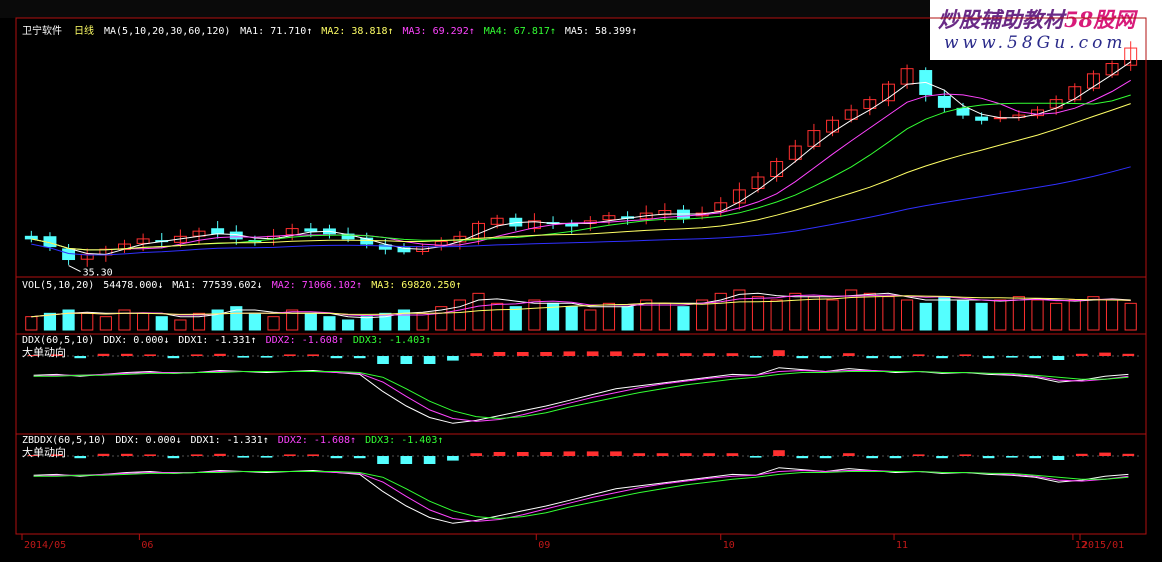 The width and height of the screenshot is (1162, 562). Describe the element at coordinates (276, 31) in the screenshot. I see `main-label-3: MA1: 71.710↑` at that location.